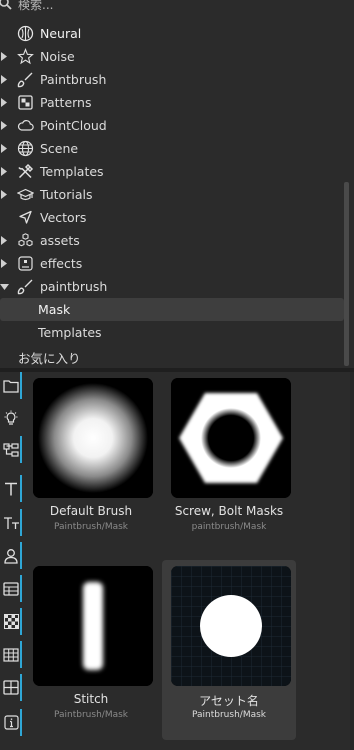 This screenshot has height=750, width=354. What do you see at coordinates (4, 287) in the screenshot?
I see `chevron-down-icon` at bounding box center [4, 287].